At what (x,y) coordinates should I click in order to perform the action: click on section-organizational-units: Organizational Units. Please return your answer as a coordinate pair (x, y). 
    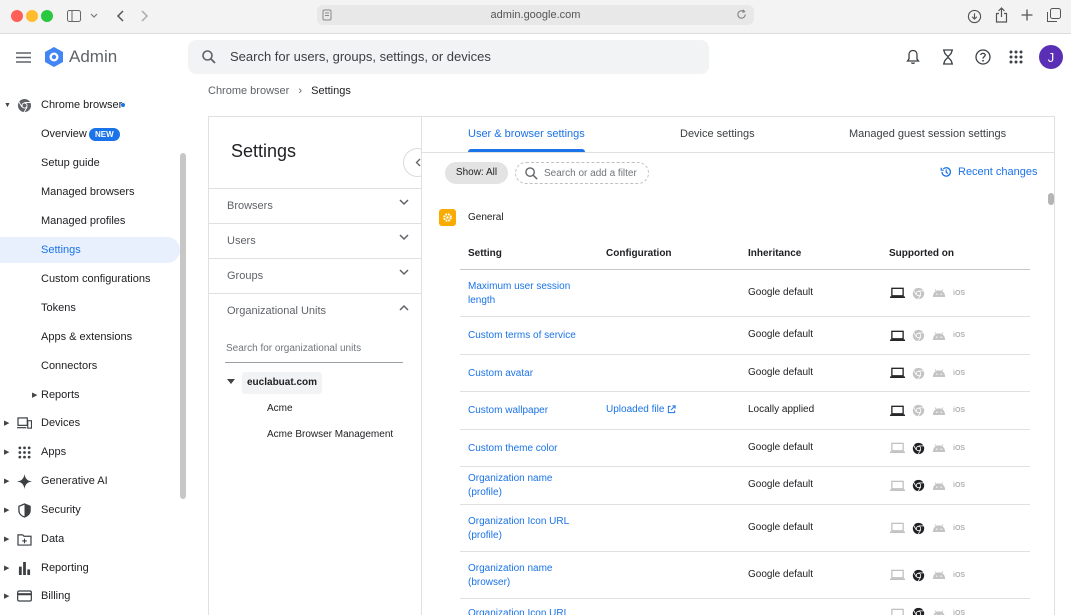
    Looking at the image, I should click on (315, 310).